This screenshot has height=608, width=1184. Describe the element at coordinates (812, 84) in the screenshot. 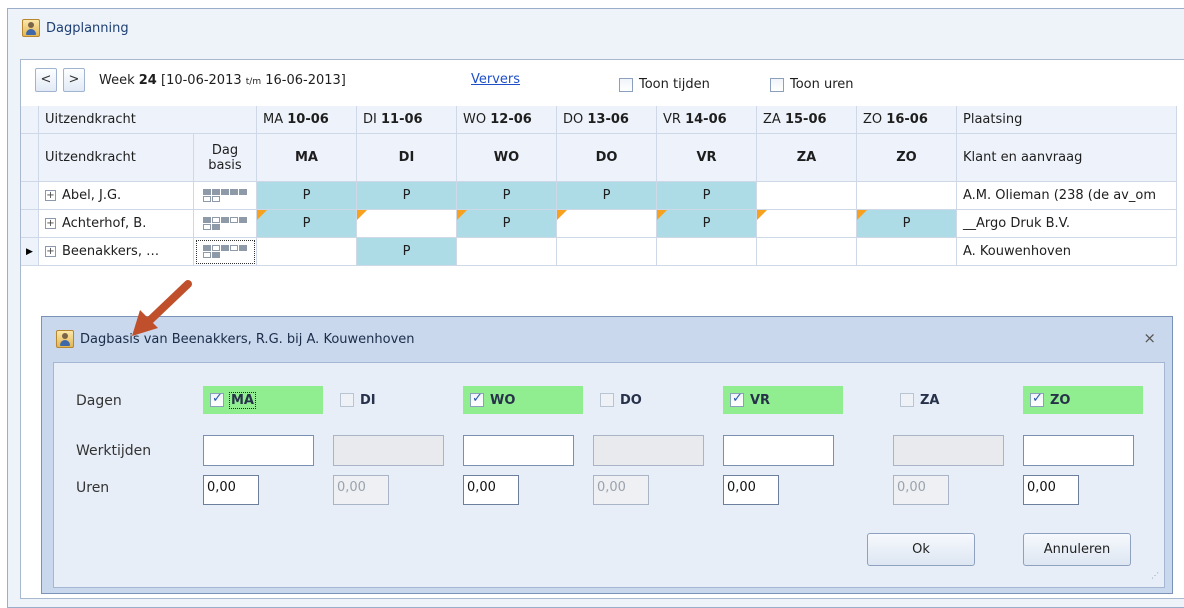

I see `toon-uren-checkbox: Toon uren` at that location.